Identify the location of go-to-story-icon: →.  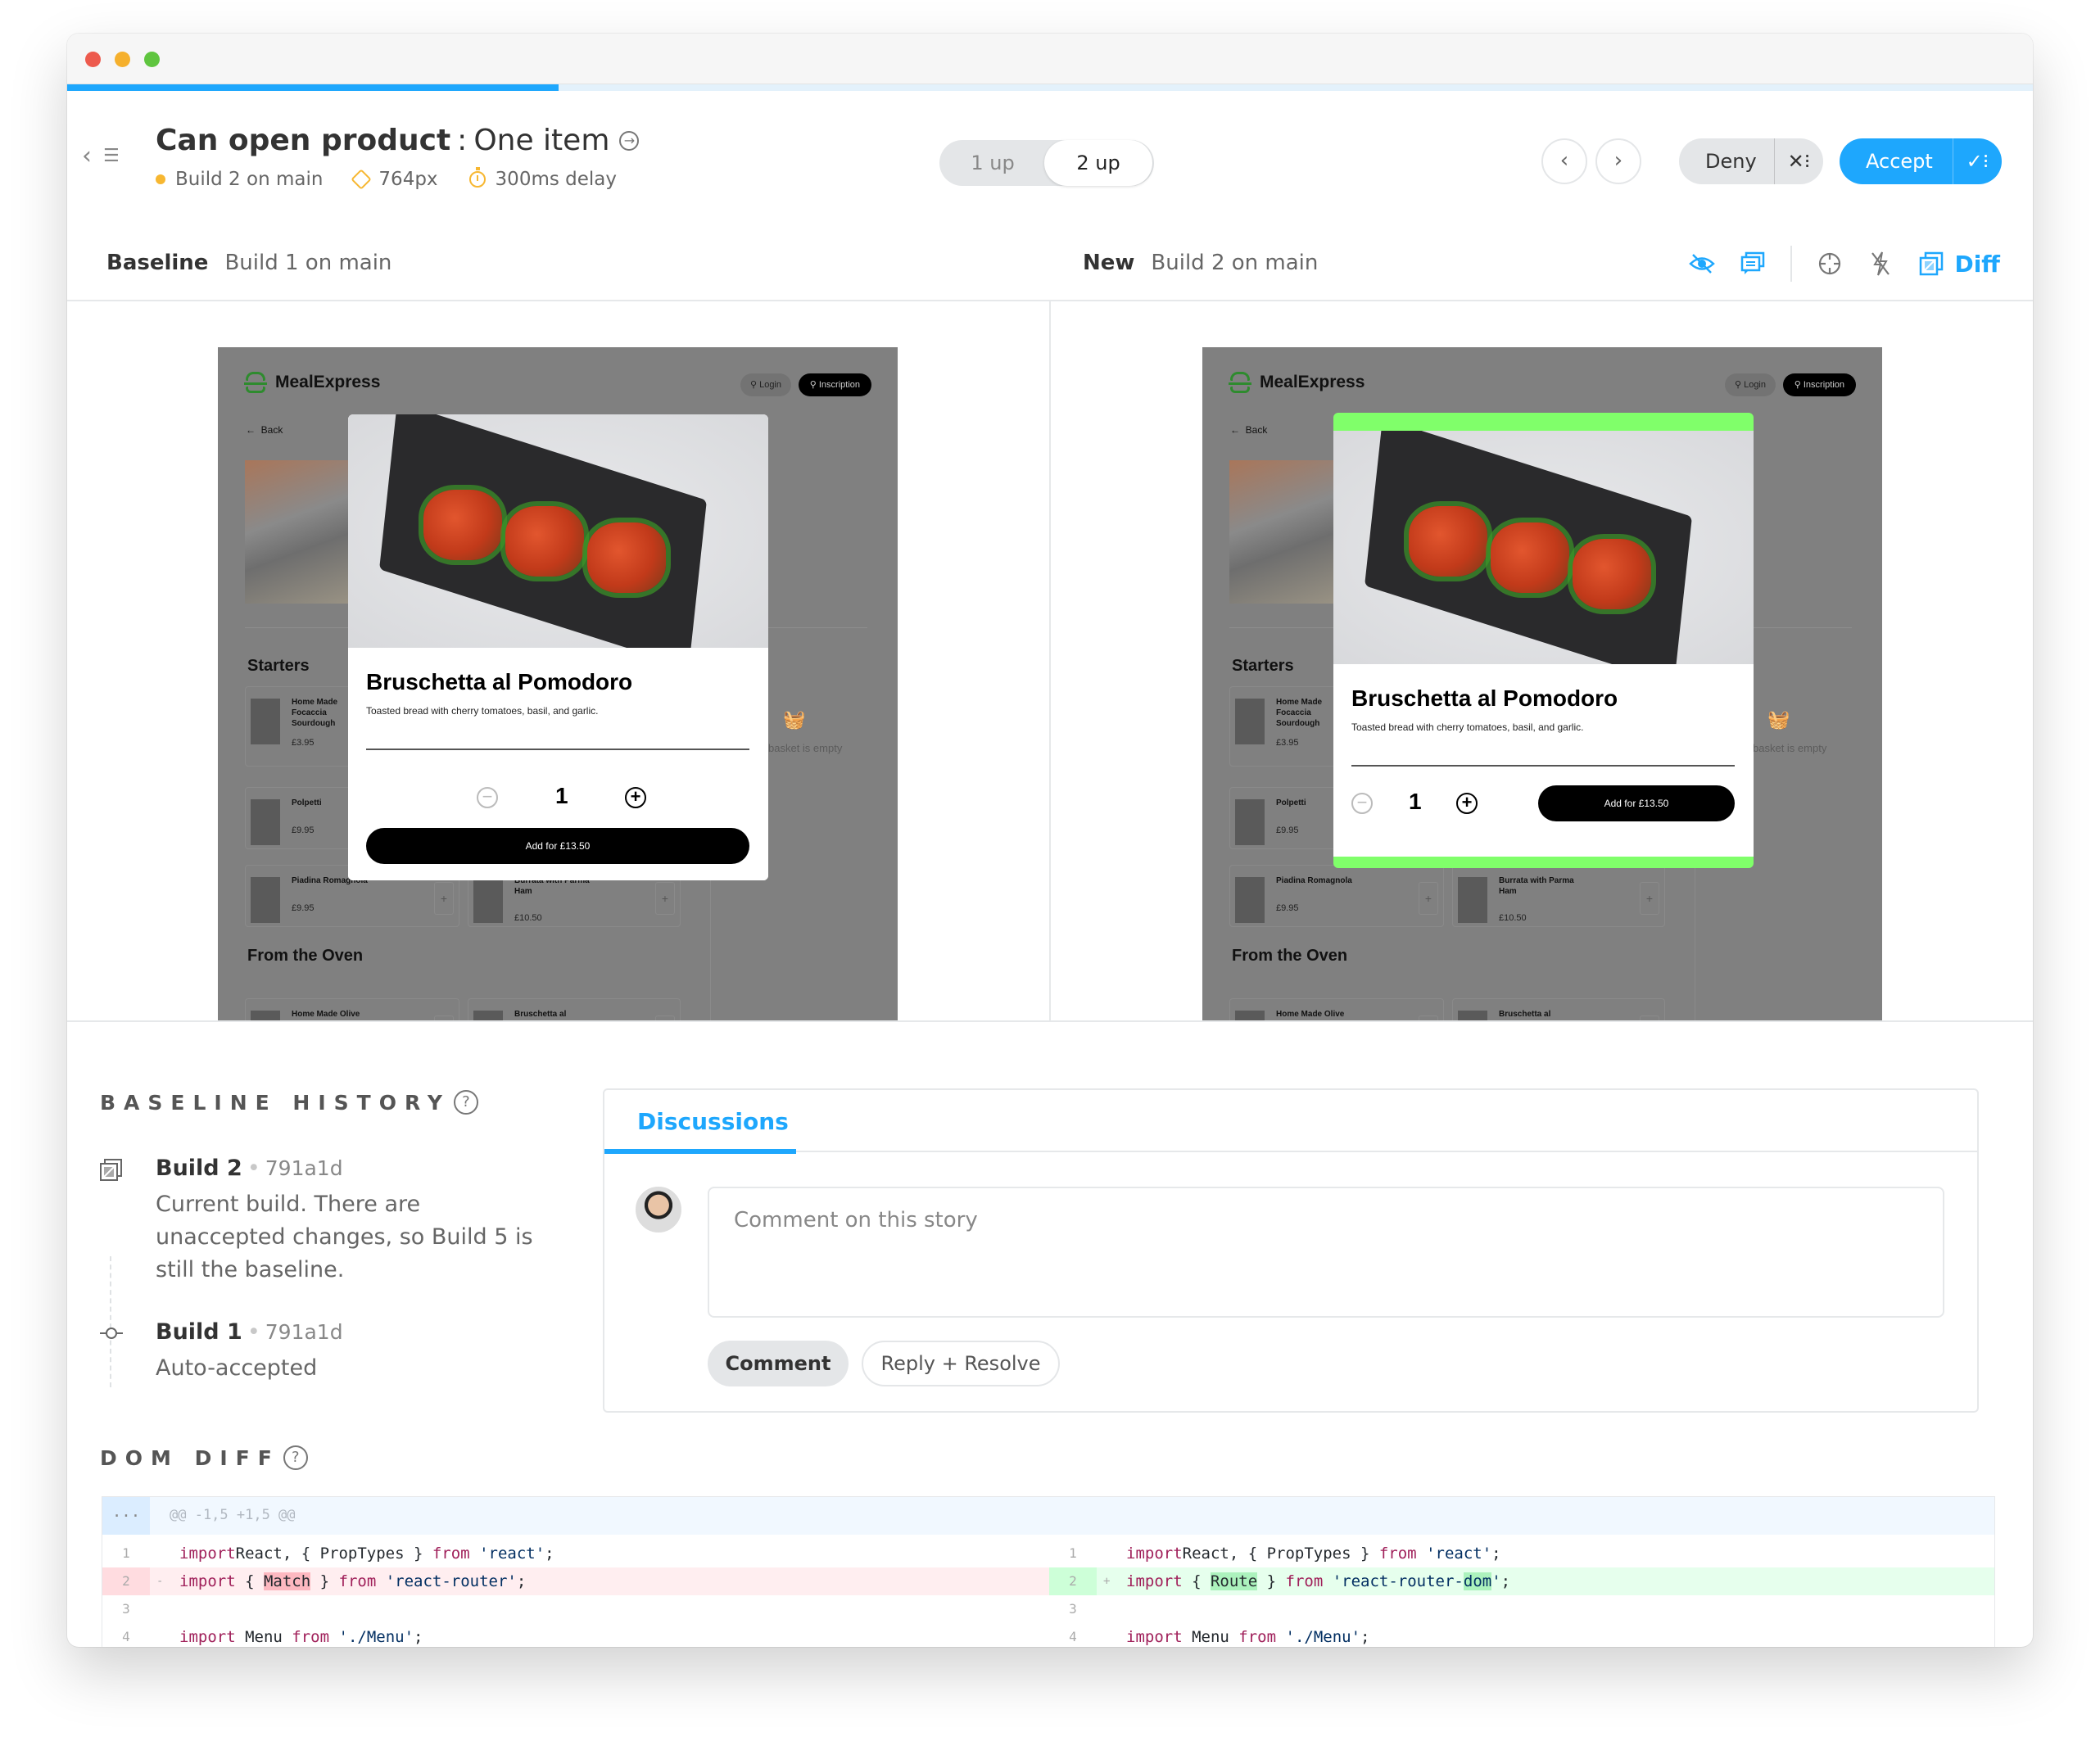
(629, 140).